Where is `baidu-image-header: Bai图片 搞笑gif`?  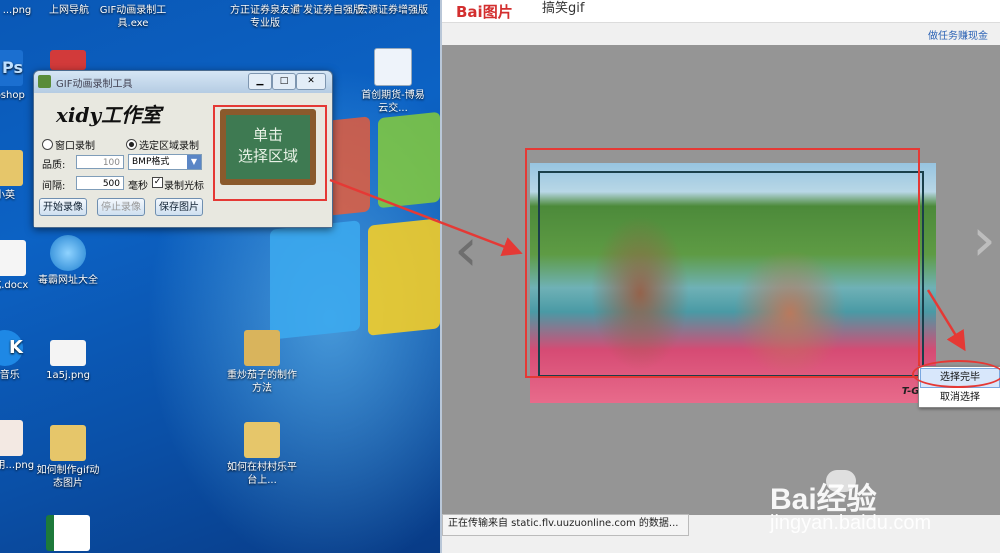
baidu-image-header: Bai图片 搞笑gif is located at coordinates (721, 11).